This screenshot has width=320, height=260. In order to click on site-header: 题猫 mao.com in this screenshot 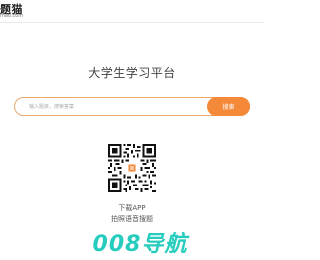, I will do `click(132, 11)`.